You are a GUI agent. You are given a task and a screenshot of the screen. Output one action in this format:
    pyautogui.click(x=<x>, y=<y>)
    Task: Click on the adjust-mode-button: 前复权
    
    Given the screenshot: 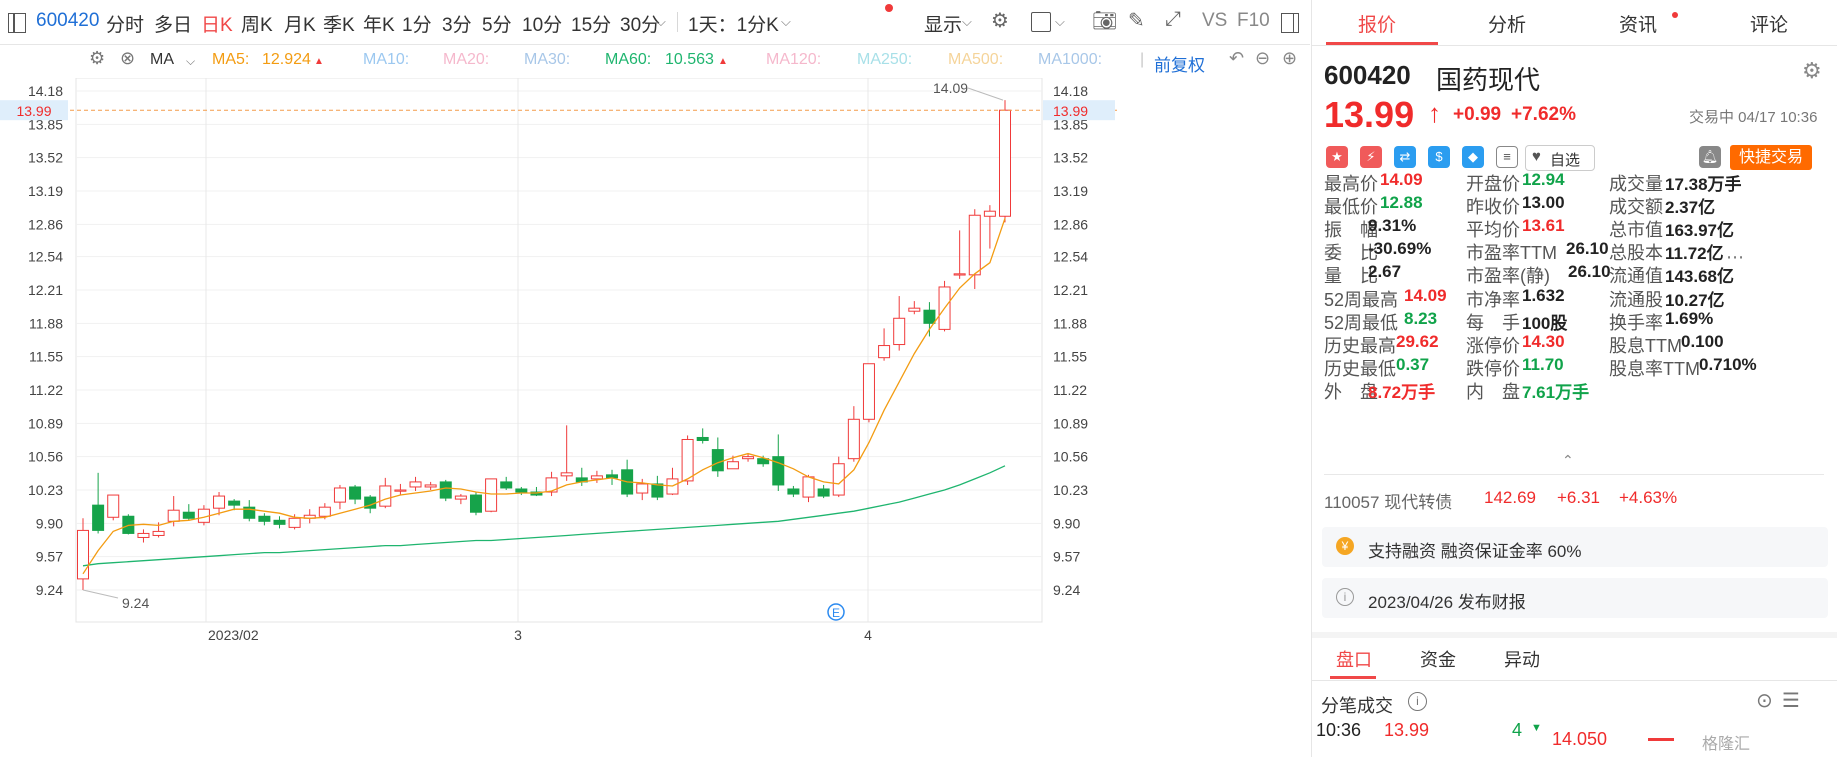 What is the action you would take?
    pyautogui.click(x=1179, y=63)
    